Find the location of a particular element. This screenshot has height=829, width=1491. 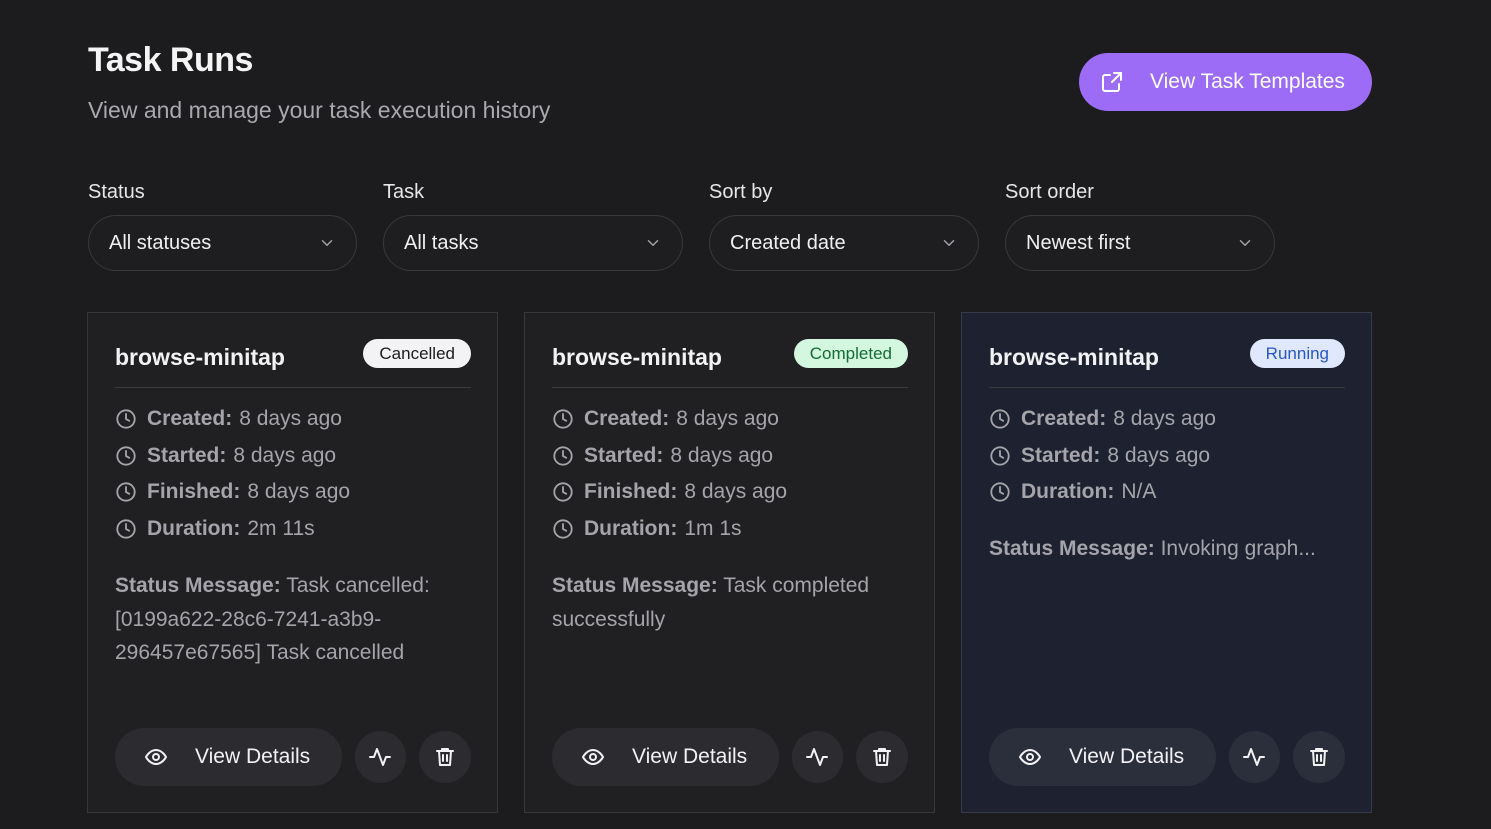

status-badge: Cancelled is located at coordinates (417, 353).